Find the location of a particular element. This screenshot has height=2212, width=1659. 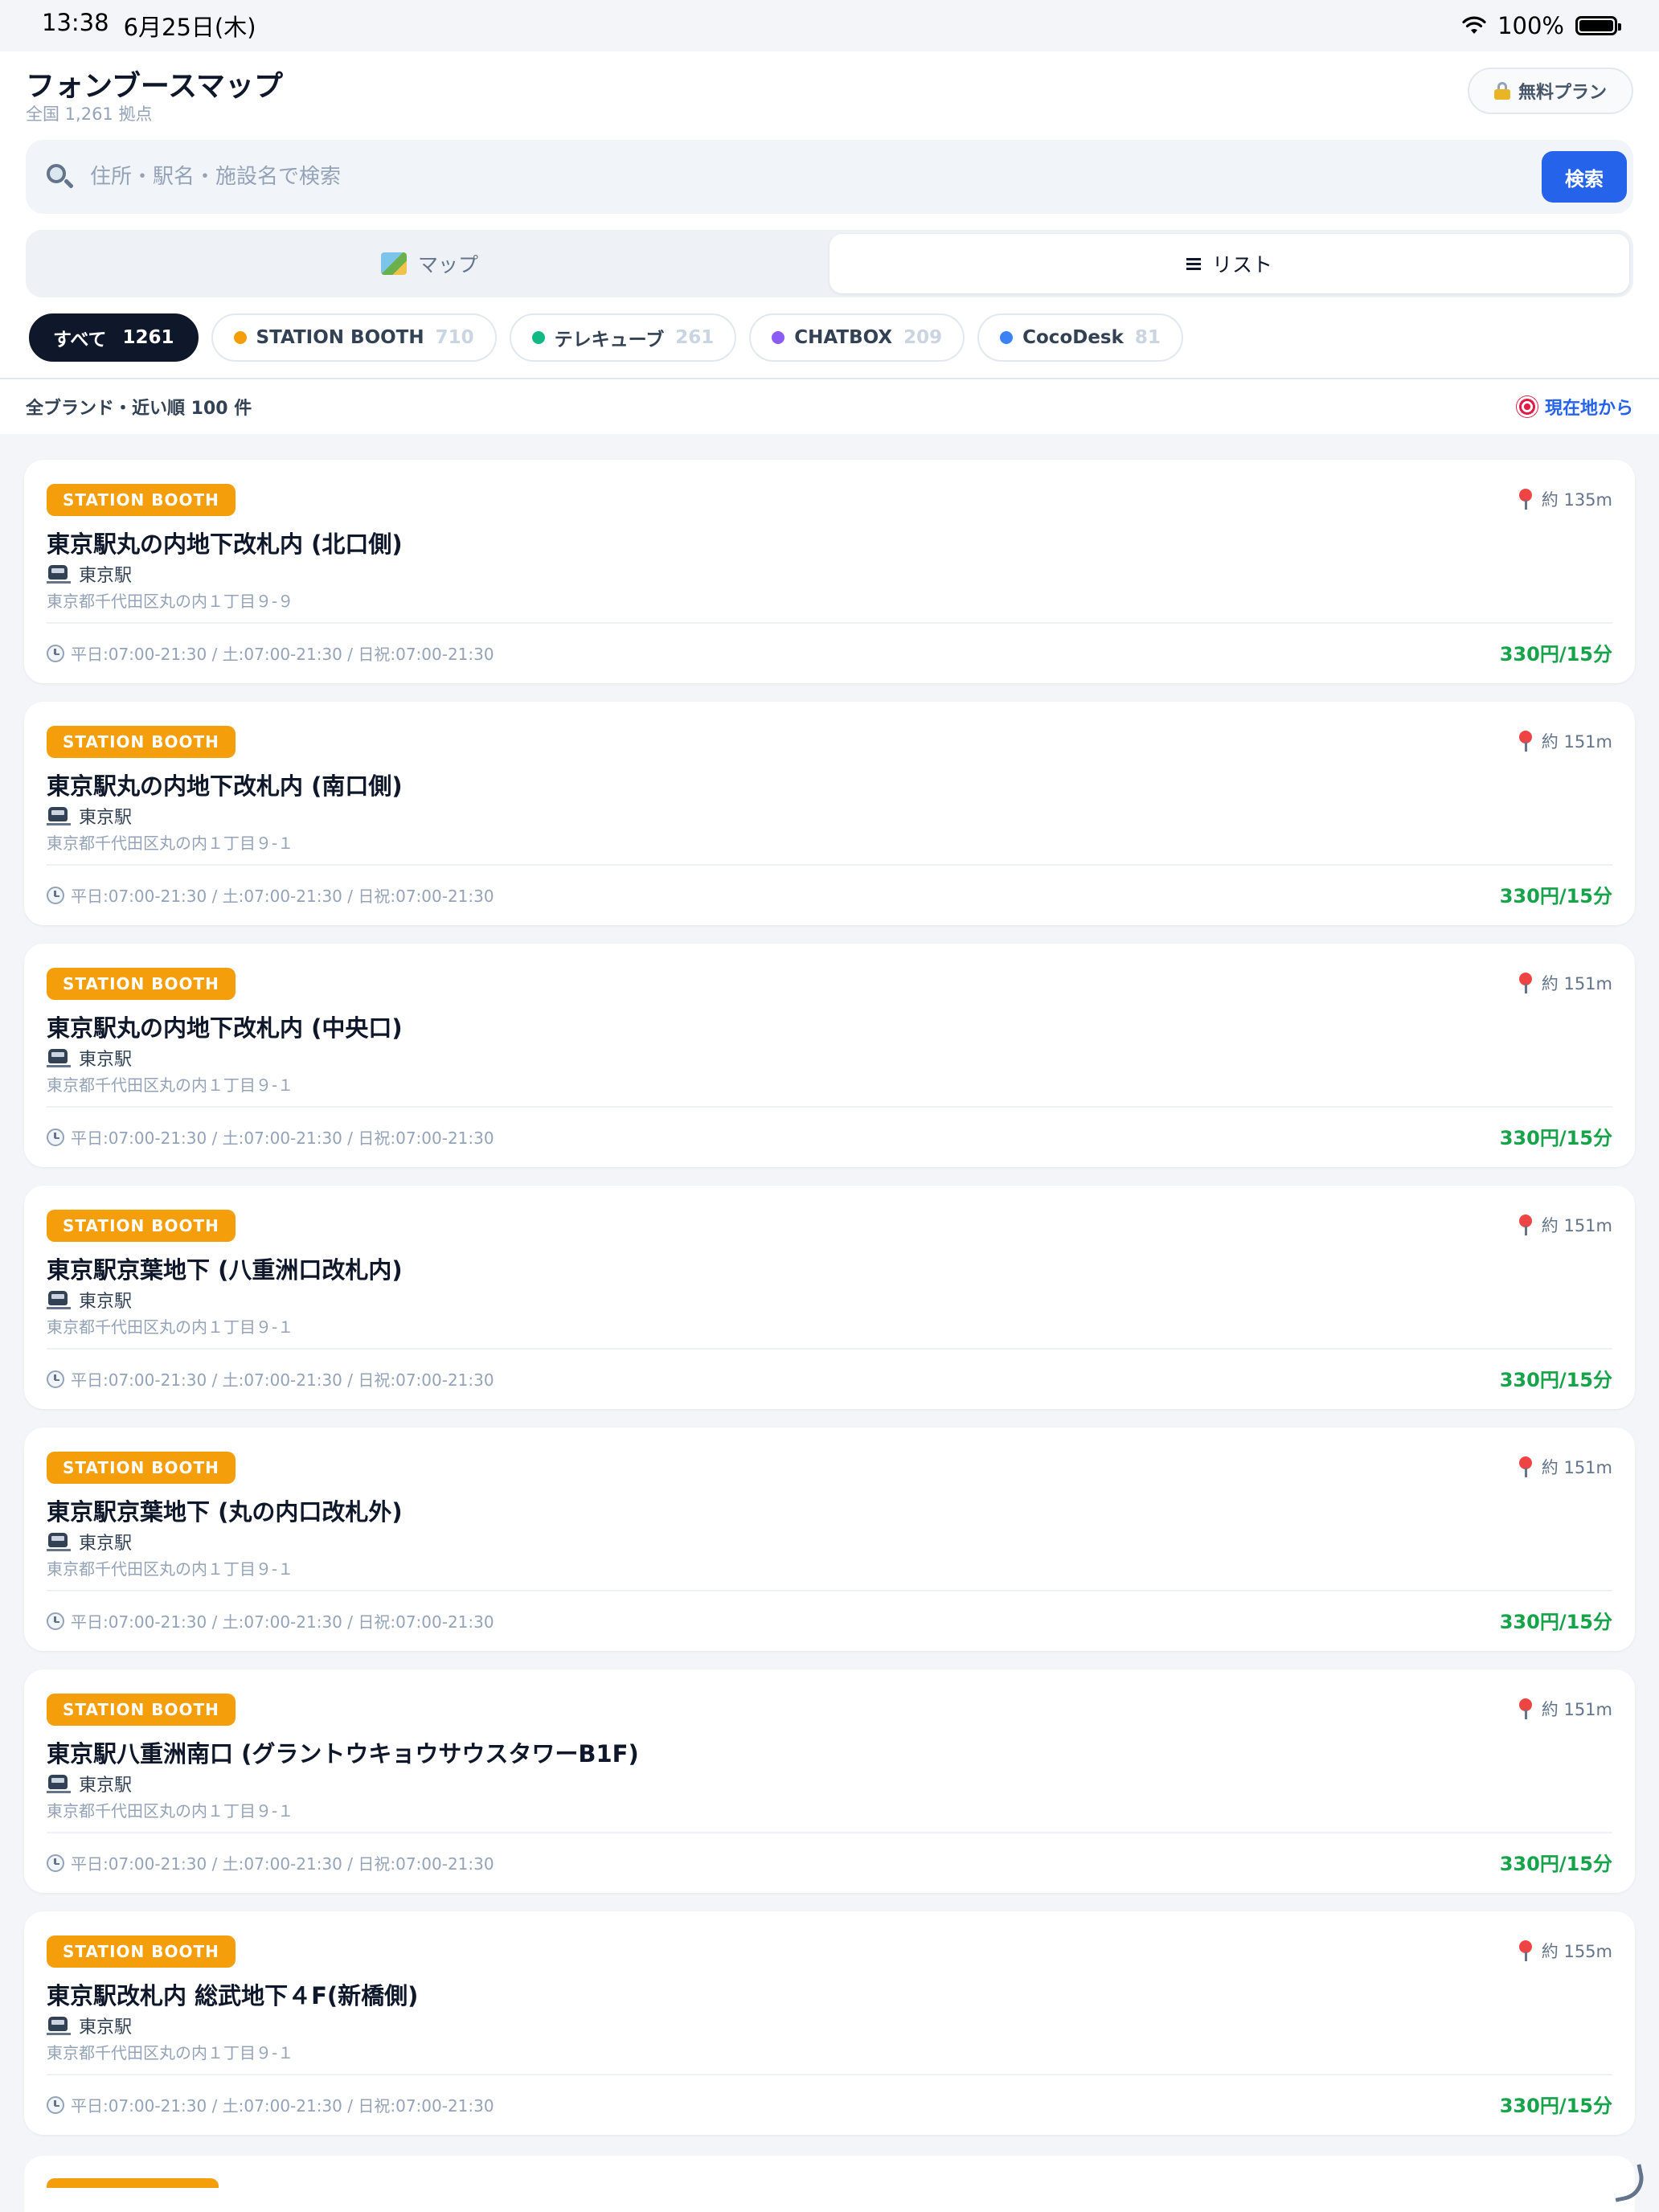

map-icon is located at coordinates (393, 263).